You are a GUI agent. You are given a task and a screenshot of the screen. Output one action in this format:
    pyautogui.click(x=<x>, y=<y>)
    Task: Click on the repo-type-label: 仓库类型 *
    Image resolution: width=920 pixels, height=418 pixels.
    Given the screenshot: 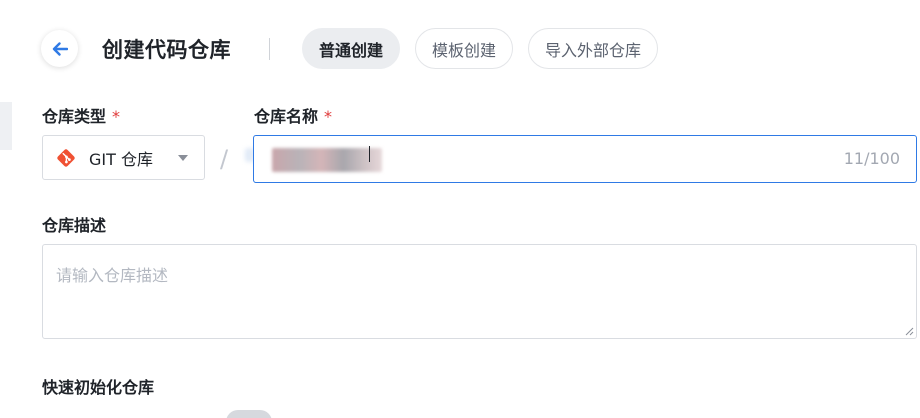 What is the action you would take?
    pyautogui.click(x=81, y=115)
    